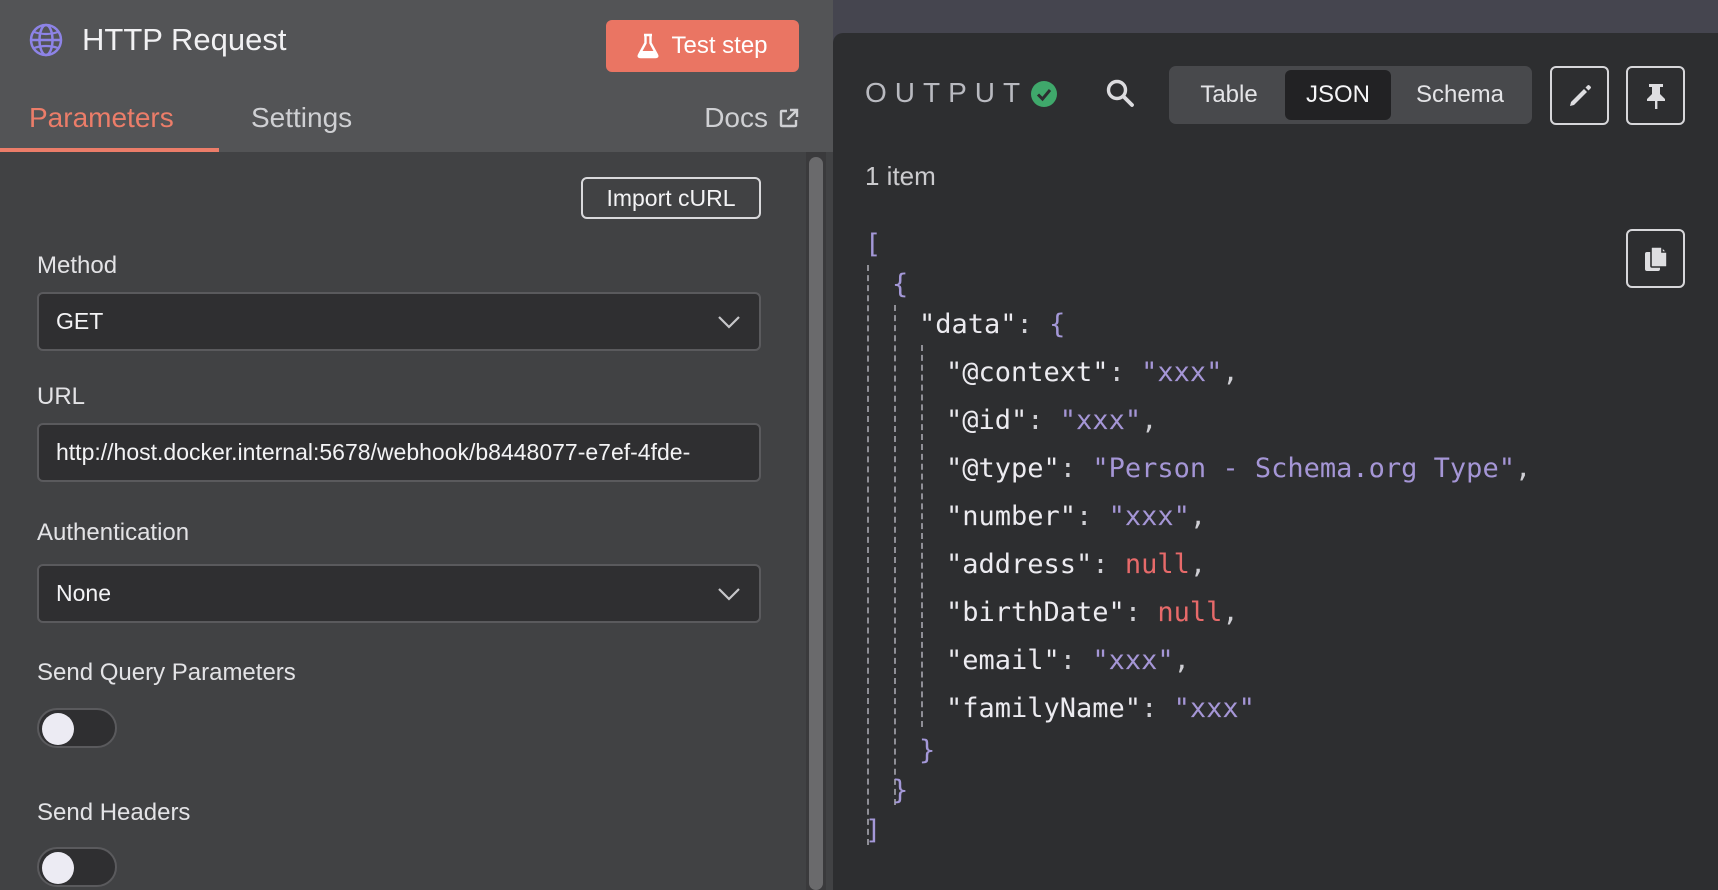  What do you see at coordinates (900, 176) in the screenshot?
I see `items-count: 1 item` at bounding box center [900, 176].